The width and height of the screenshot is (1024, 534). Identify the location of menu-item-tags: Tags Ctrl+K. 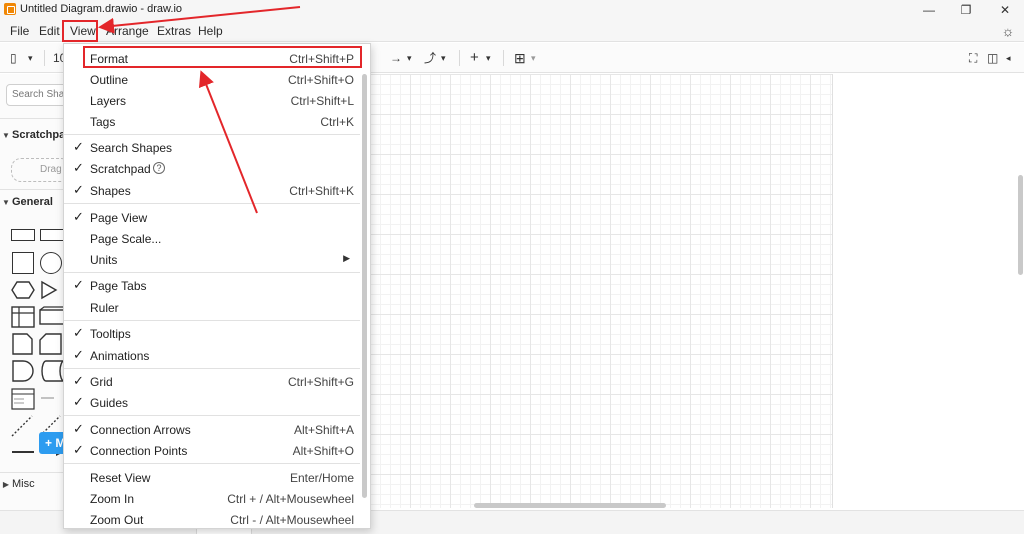
(214, 122).